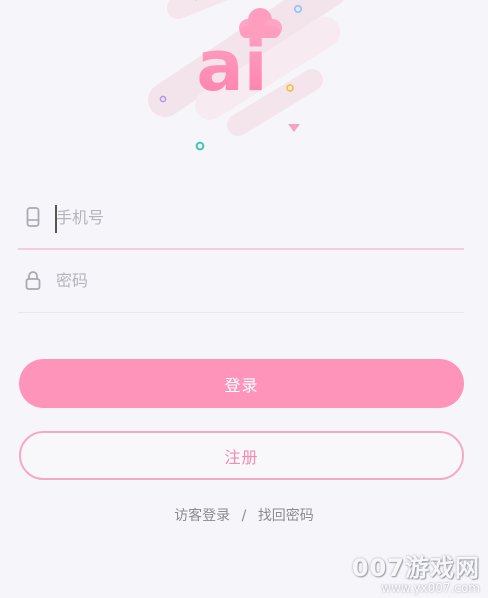  I want to click on login-button: 登录, so click(241, 383).